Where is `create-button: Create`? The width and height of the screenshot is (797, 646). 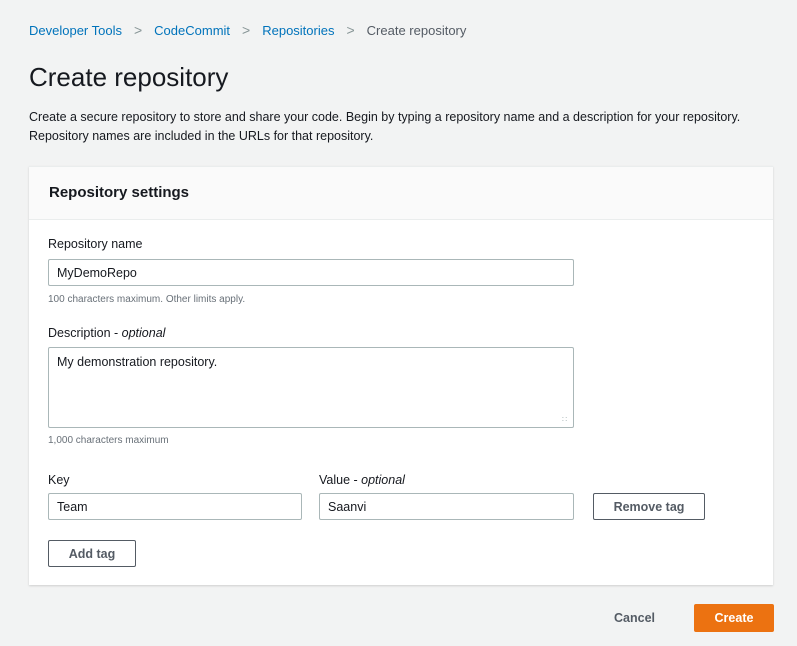 create-button: Create is located at coordinates (734, 618).